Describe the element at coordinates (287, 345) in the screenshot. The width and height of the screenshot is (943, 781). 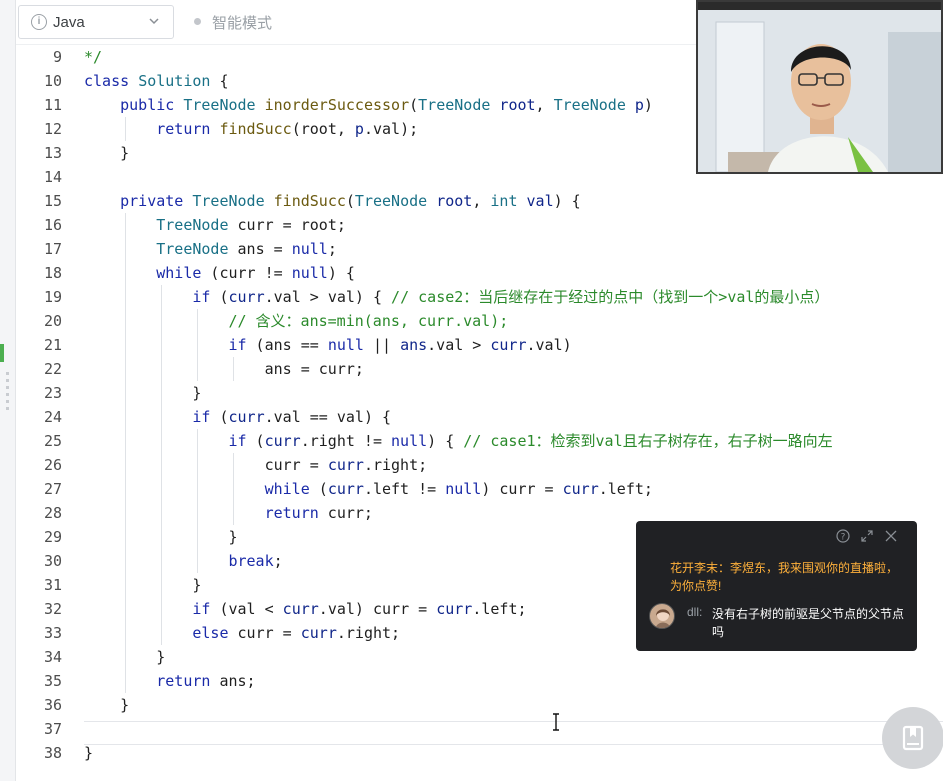
I see `code-token: (ans ==` at that location.